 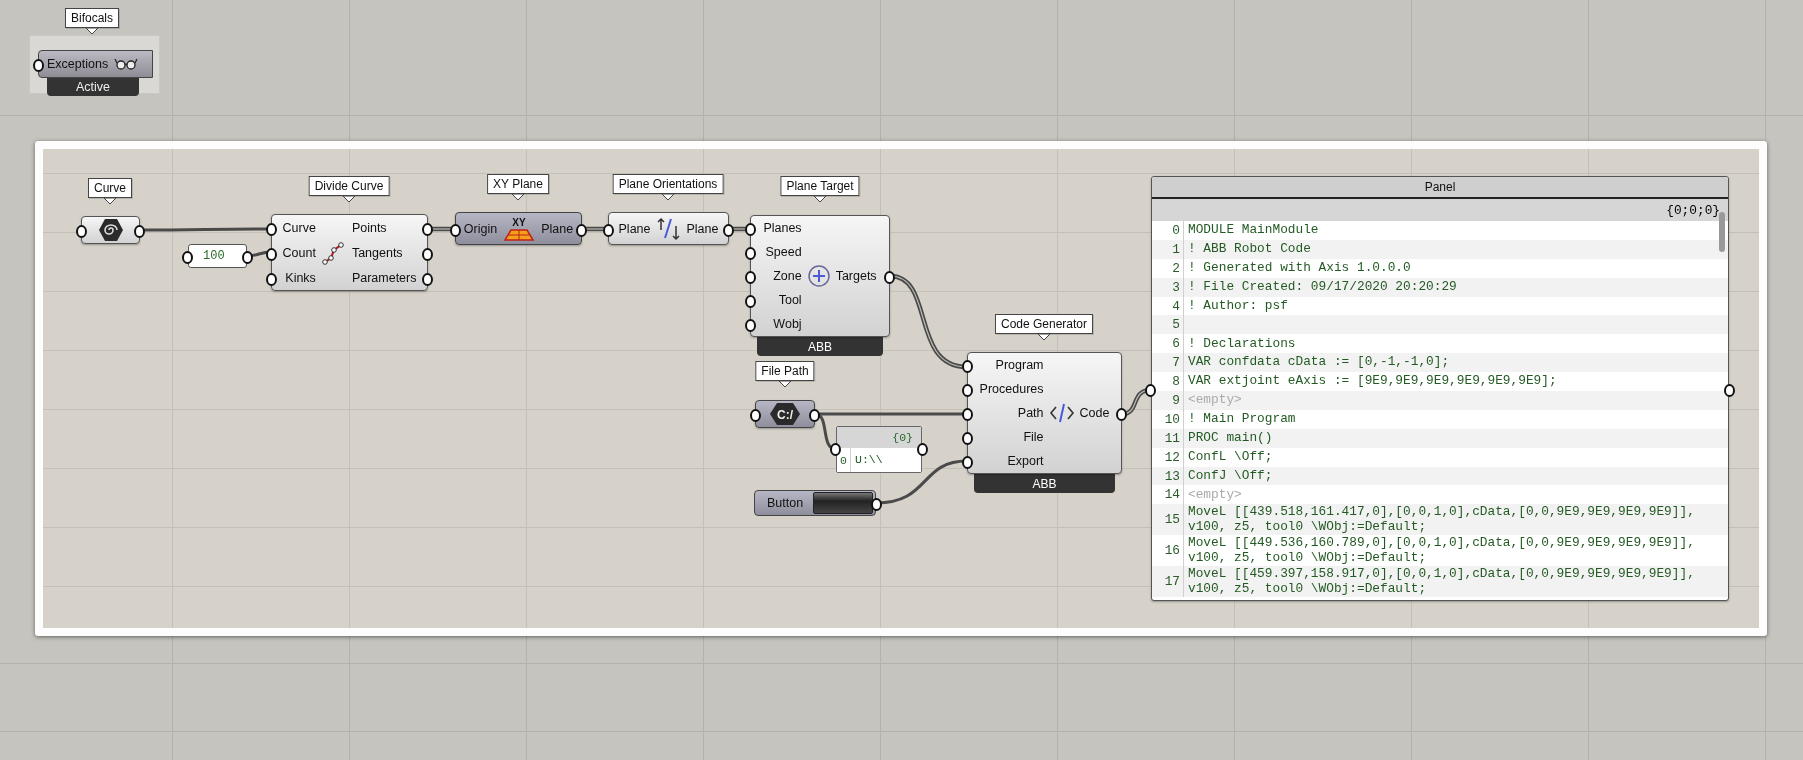 I want to click on panel-line: VAR confdata cData := [0,-1,-1,0];, so click(x=1319, y=362).